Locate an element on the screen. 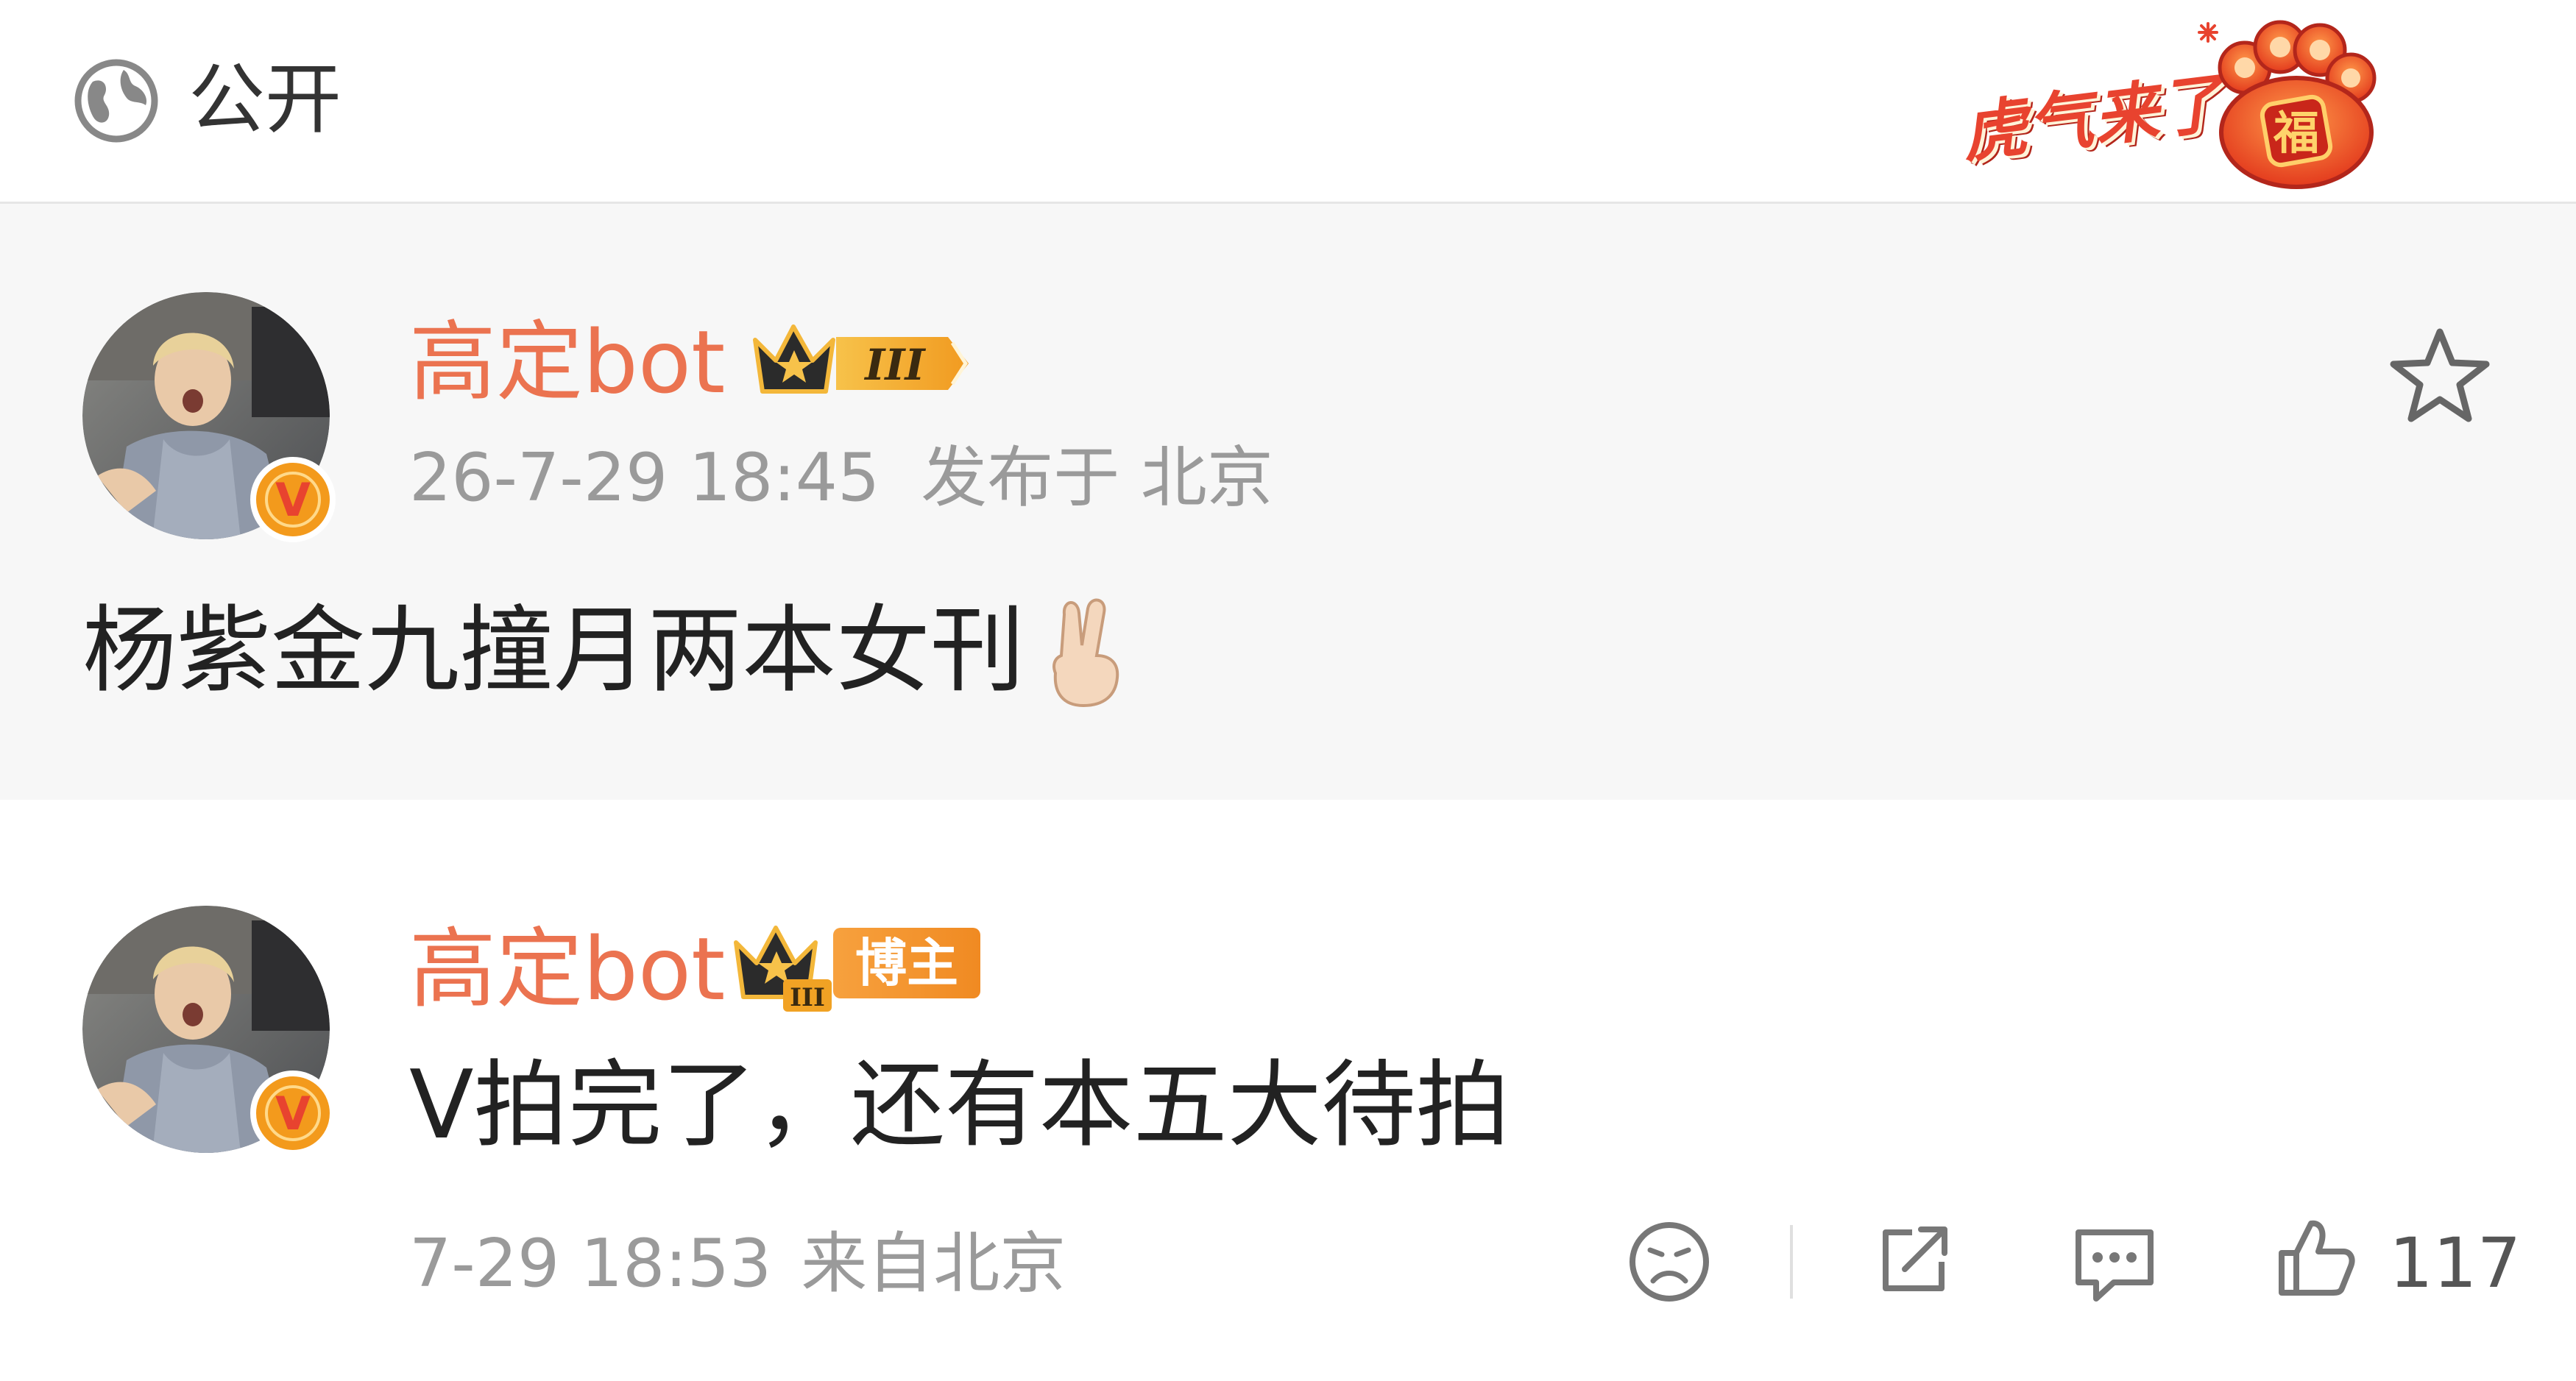  share-icon is located at coordinates (1913, 1260).